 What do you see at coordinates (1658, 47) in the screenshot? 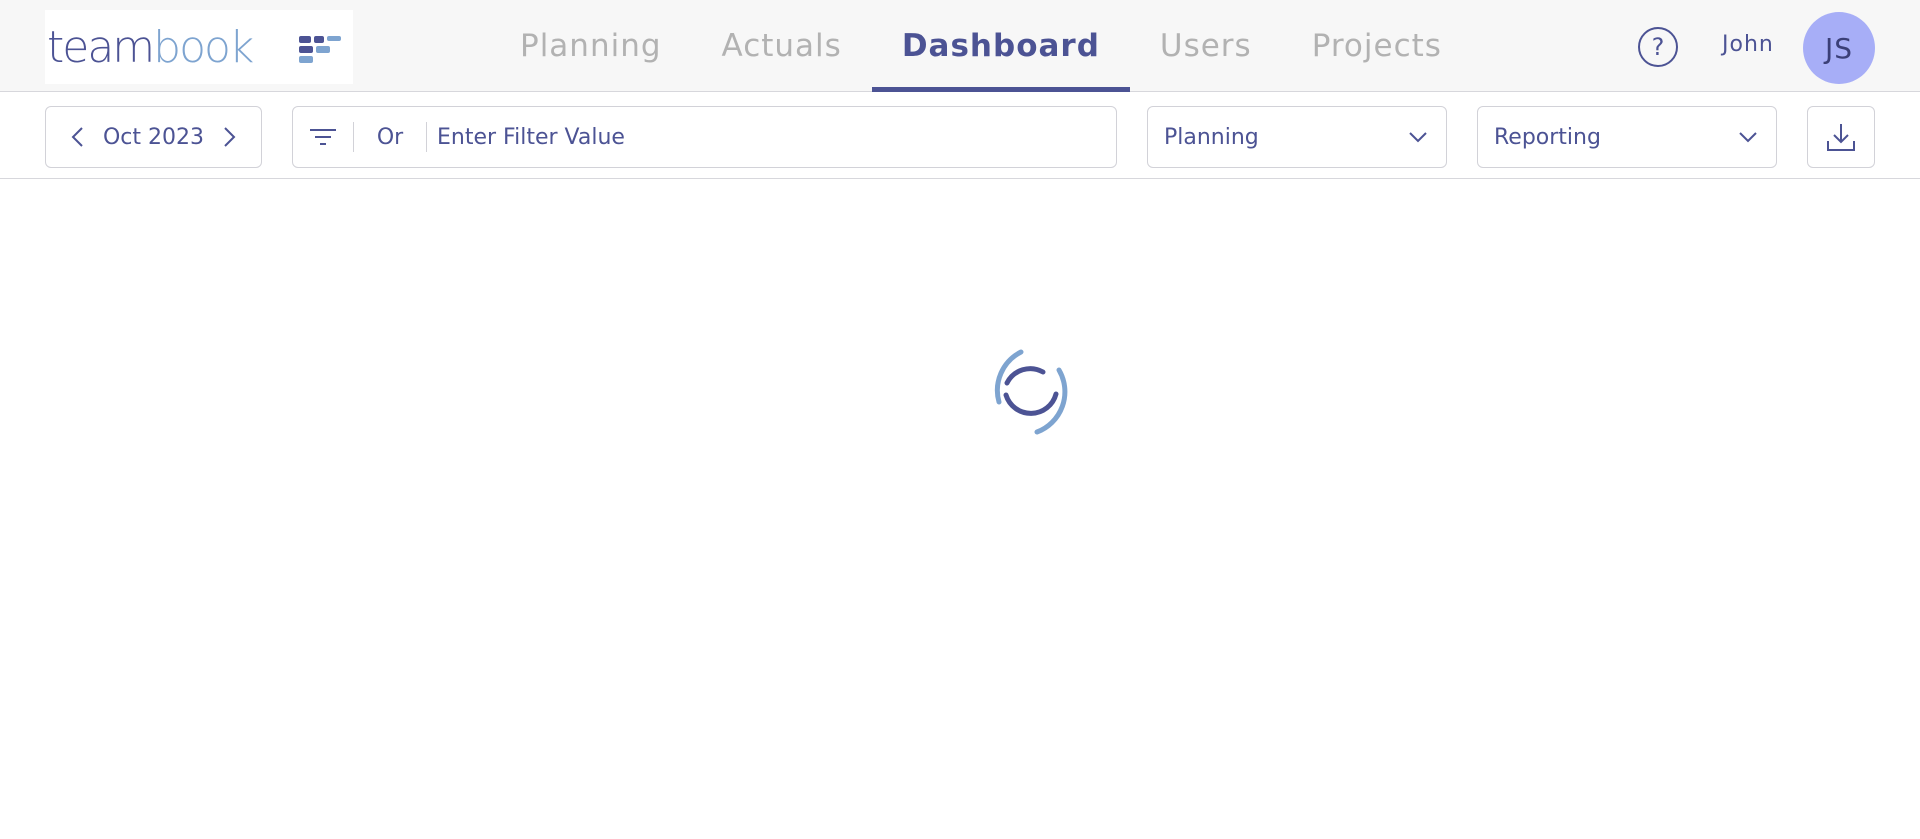
I see `help-icon: ?` at bounding box center [1658, 47].